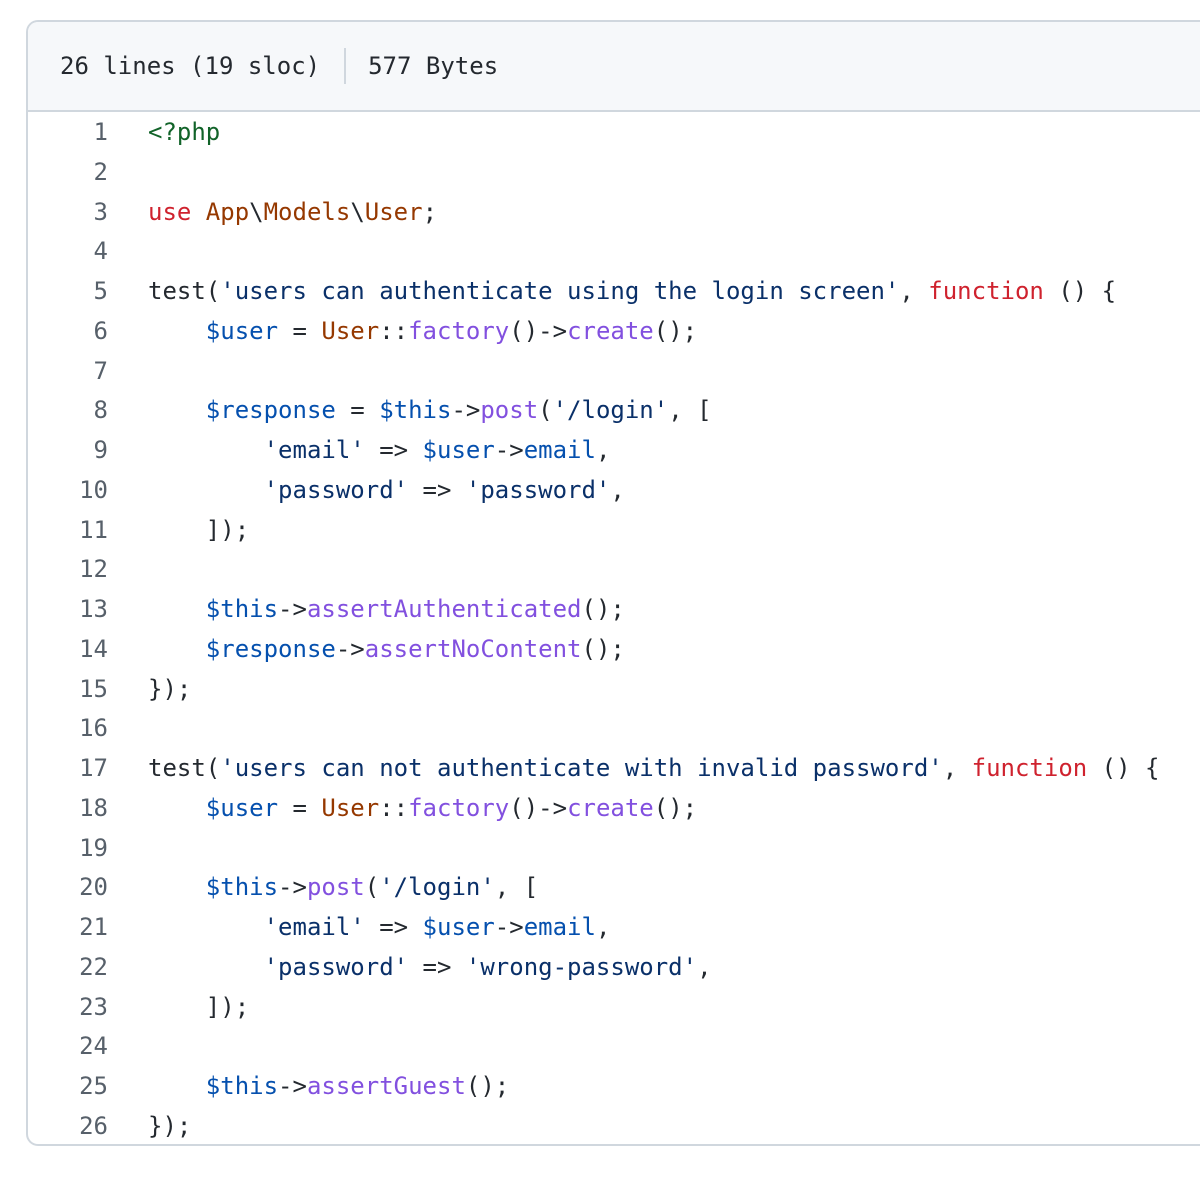  I want to click on line-code: $response = $this->post('/login', [, so click(430, 411).